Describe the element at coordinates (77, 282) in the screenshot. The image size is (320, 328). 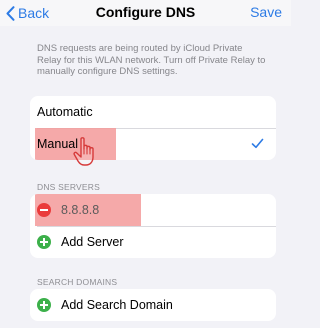
I see `search-domains-header: SEARCH DOMAINS` at that location.